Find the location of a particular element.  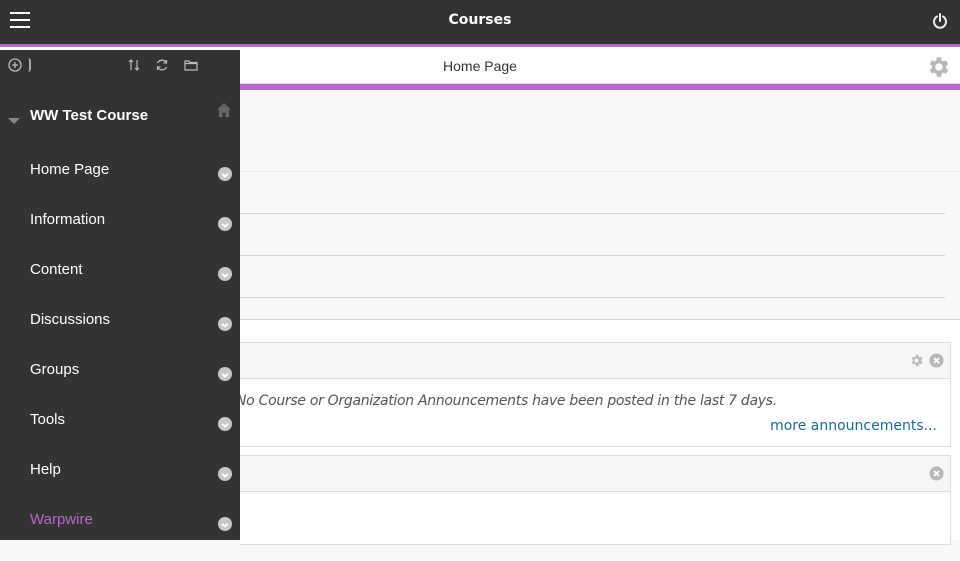

refresh-icon is located at coordinates (162, 65).